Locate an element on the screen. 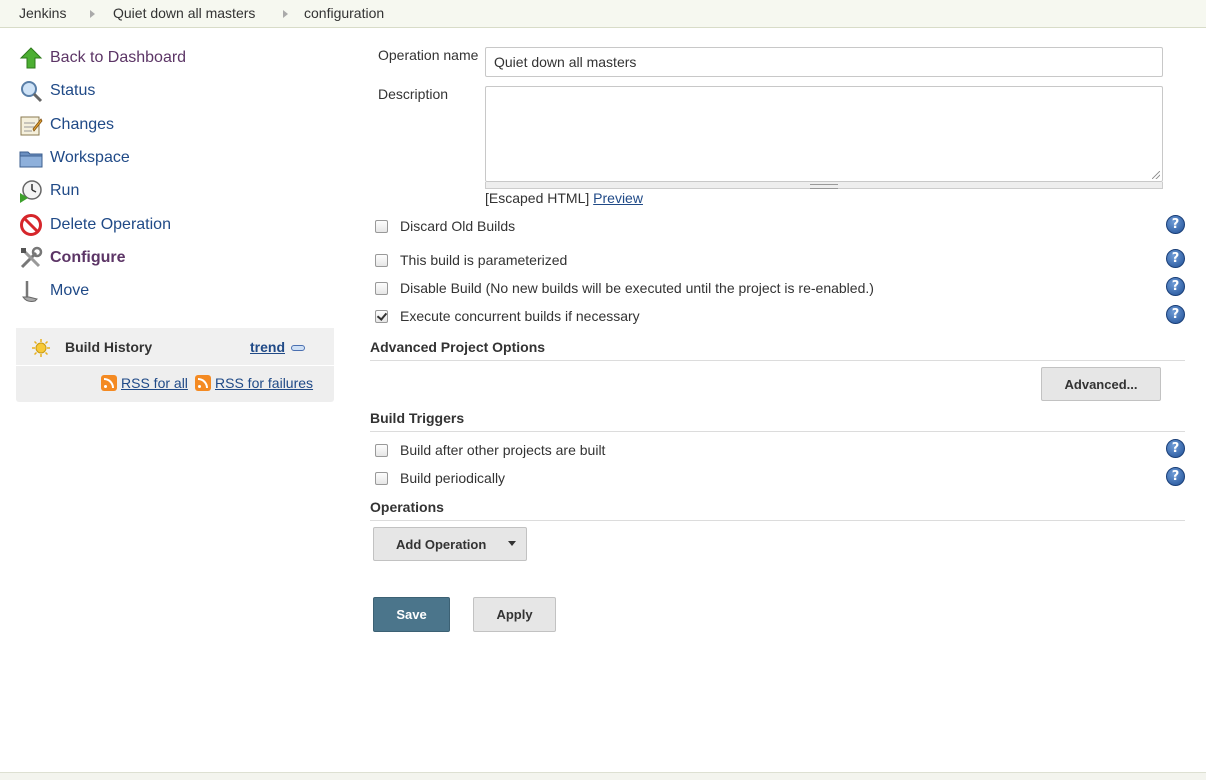  discard-old-builds-checkbox is located at coordinates (381, 226).